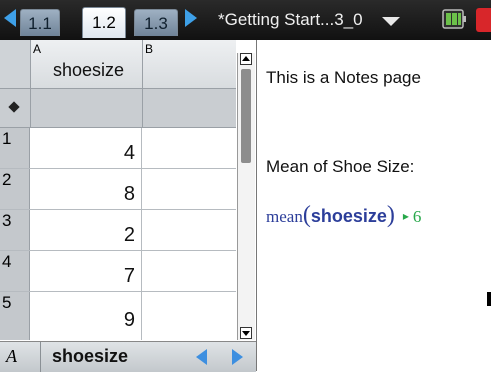 This screenshot has height=372, width=491. I want to click on cell-reference: A, so click(11, 356).